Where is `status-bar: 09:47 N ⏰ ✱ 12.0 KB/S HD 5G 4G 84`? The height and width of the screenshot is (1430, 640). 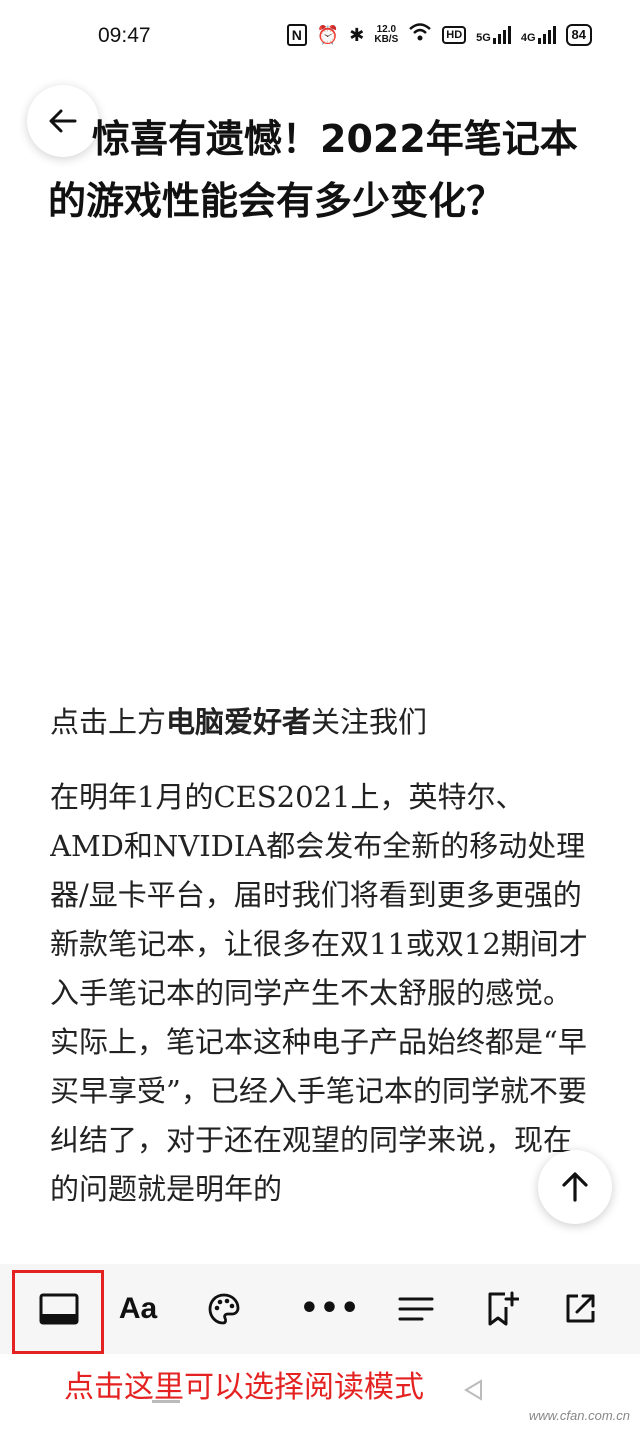 status-bar: 09:47 N ⏰ ✱ 12.0 KB/S HD 5G 4G 84 is located at coordinates (320, 36).